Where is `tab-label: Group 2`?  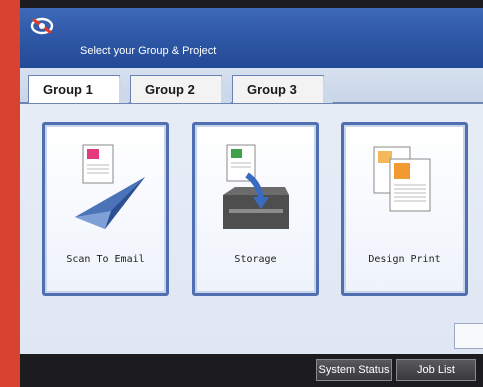 tab-label: Group 2 is located at coordinates (170, 89).